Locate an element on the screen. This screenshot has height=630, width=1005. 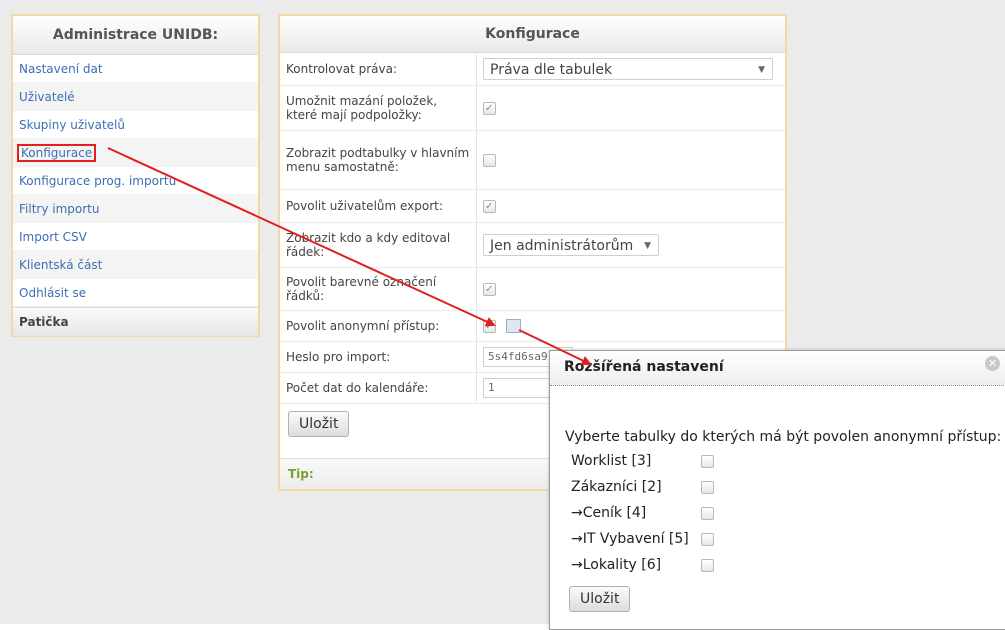
config-label: Povolit uživatelům export: is located at coordinates (364, 206).